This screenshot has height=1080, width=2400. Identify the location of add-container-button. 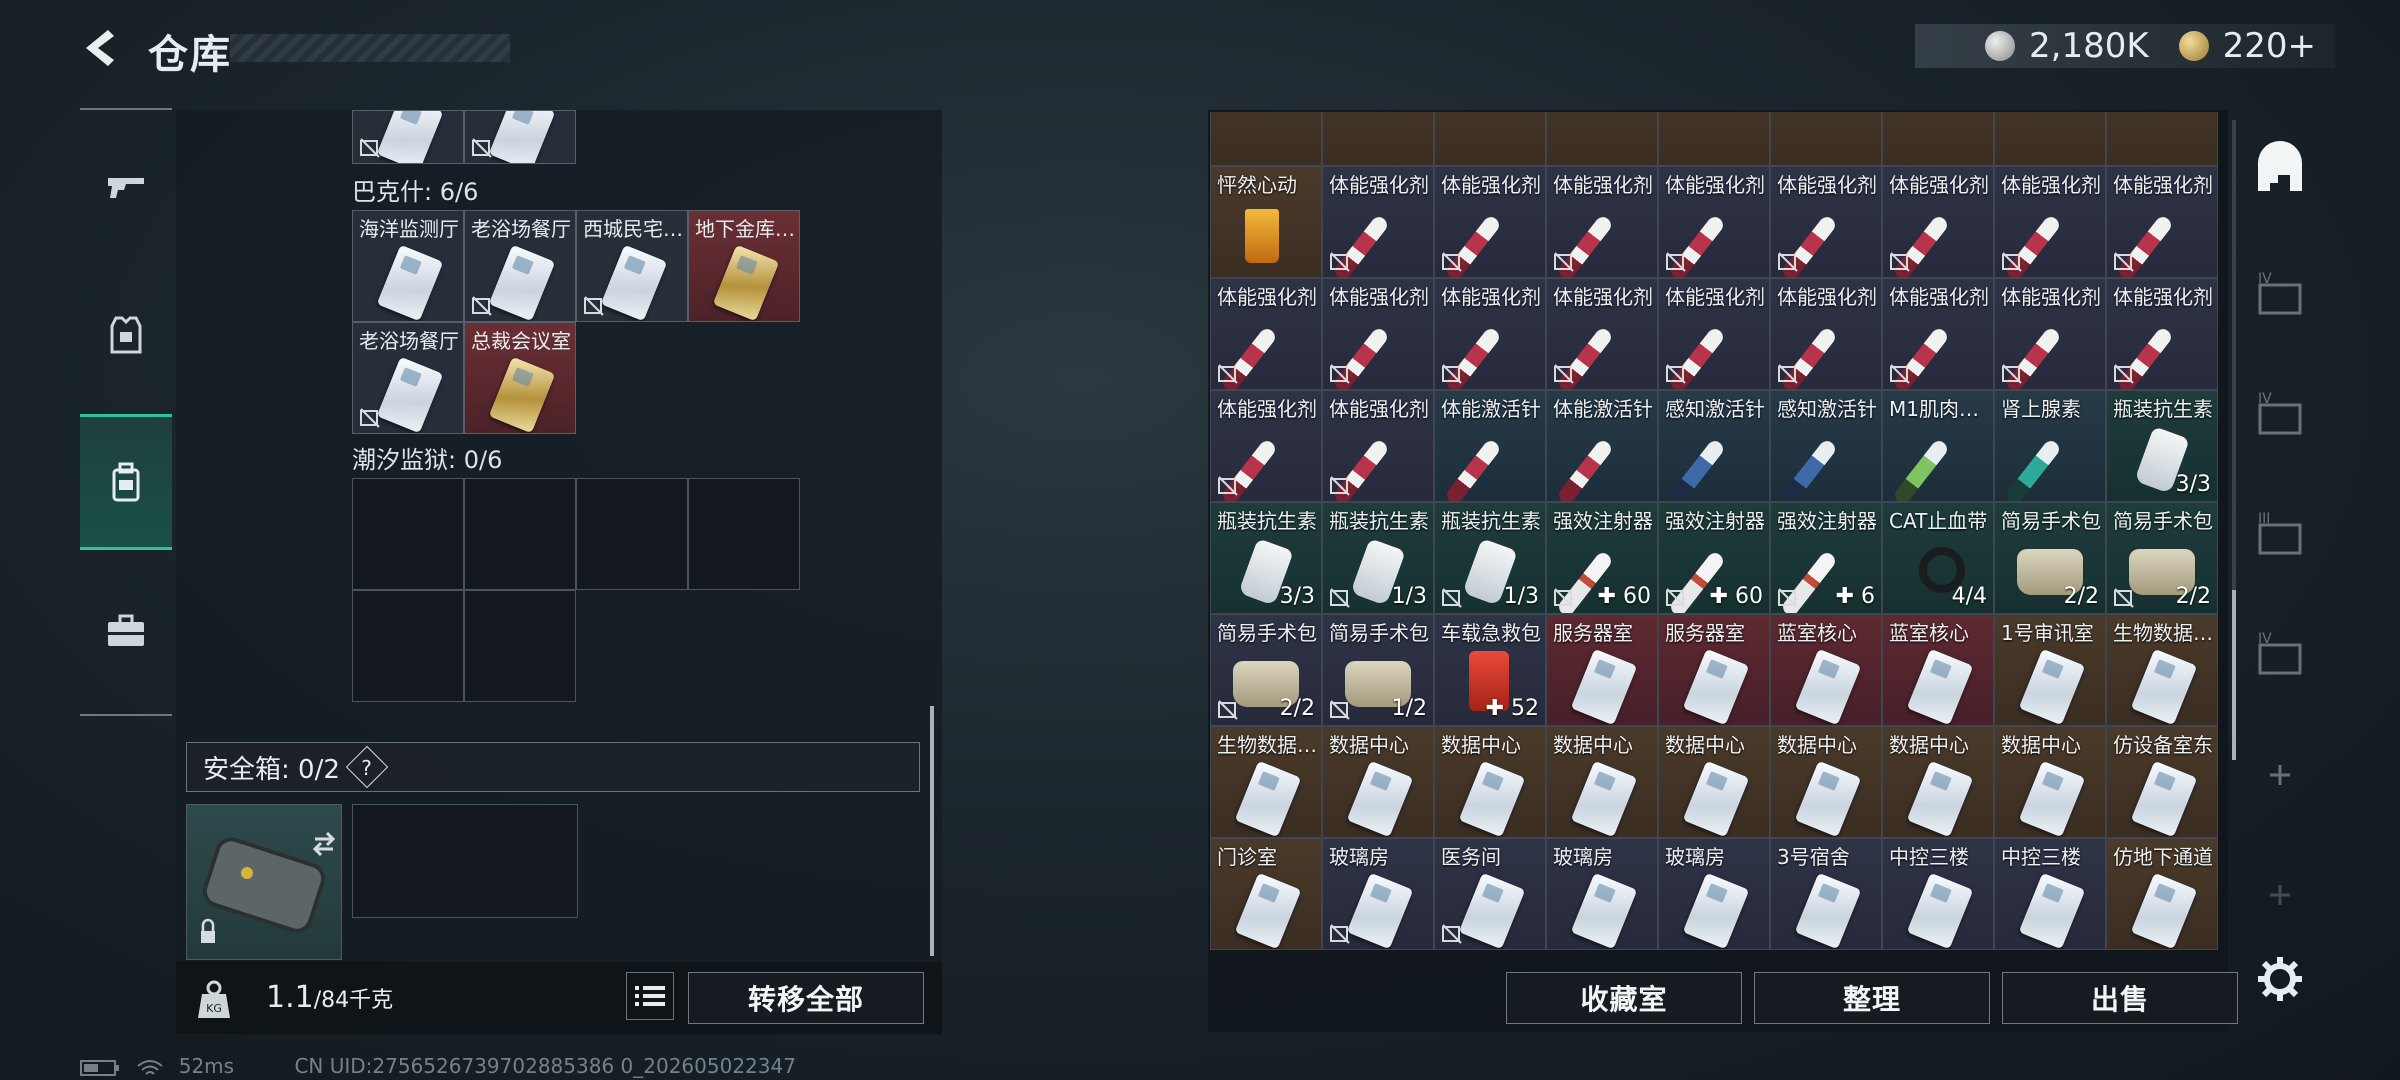
(2280, 775).